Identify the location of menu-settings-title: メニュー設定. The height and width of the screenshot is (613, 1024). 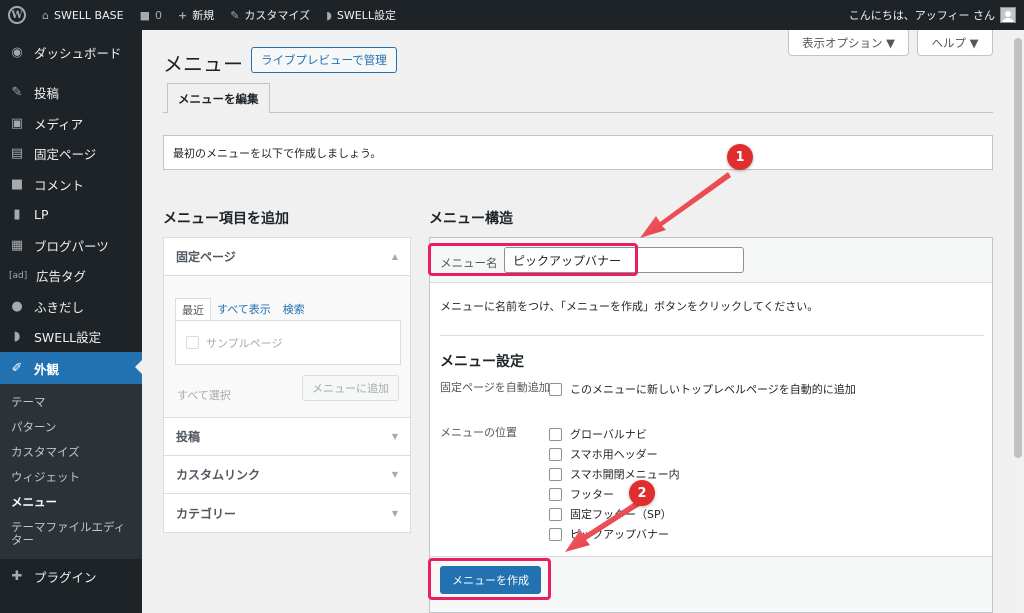
(482, 362).